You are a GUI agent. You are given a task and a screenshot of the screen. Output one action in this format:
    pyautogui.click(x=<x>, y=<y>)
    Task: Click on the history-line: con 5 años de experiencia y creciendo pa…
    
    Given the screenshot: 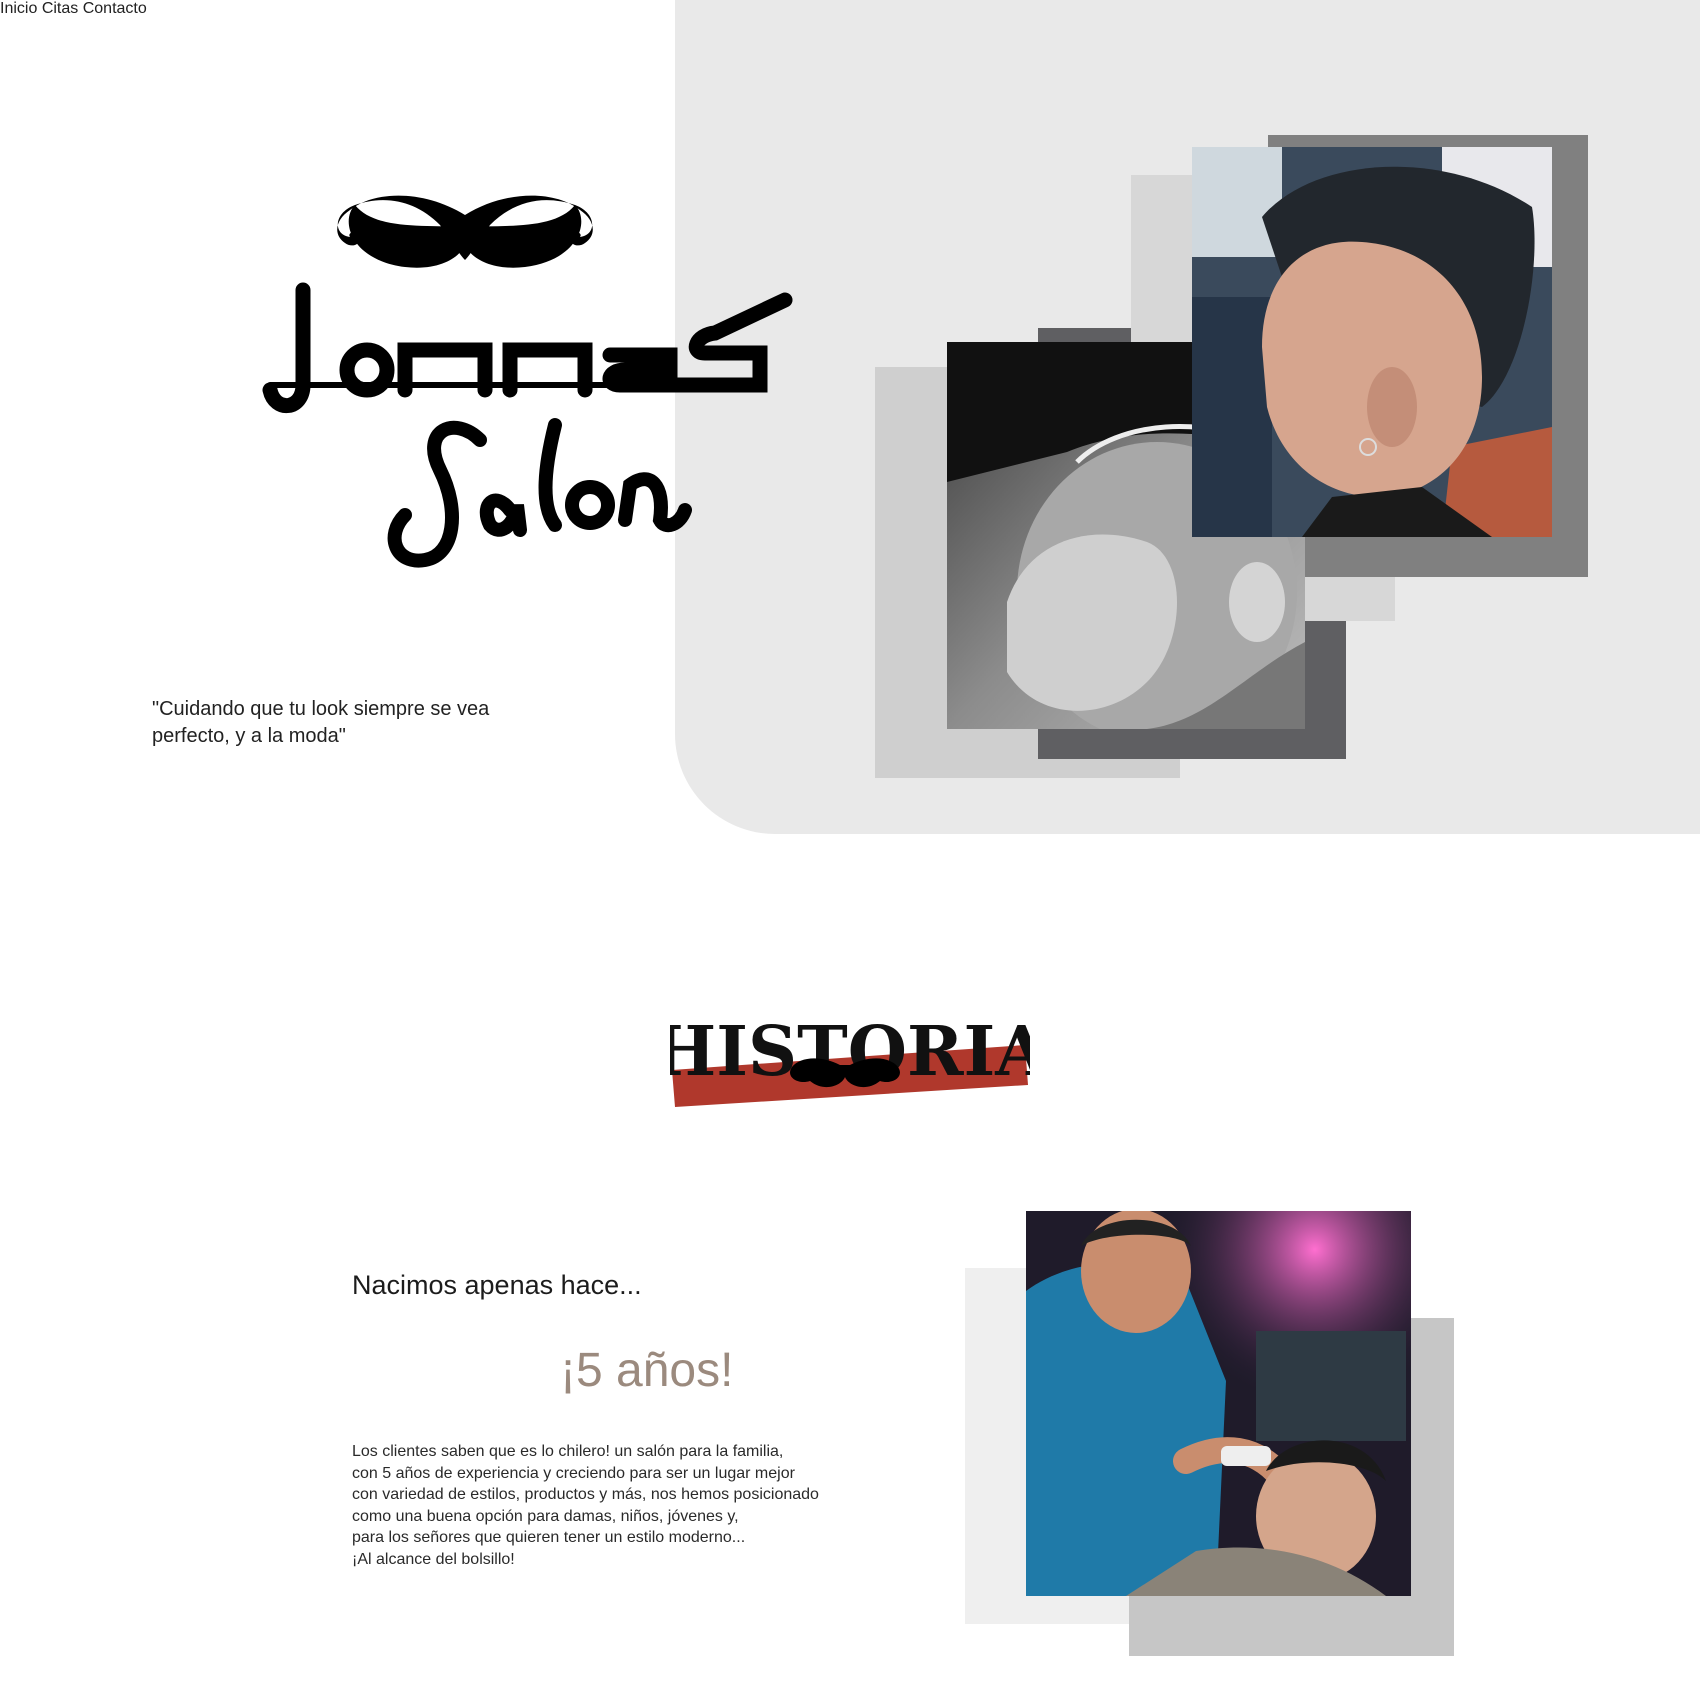 What is the action you would take?
    pyautogui.click(x=573, y=1473)
    